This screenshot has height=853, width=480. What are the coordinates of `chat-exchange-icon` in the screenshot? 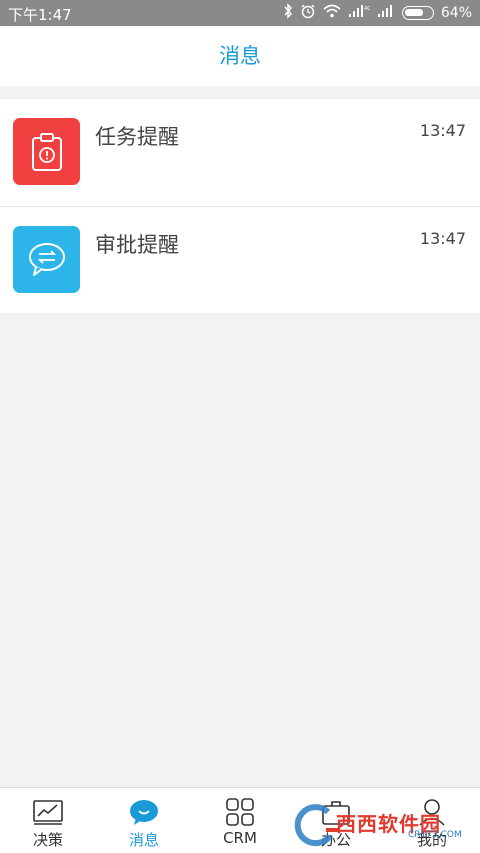 It's located at (46, 259).